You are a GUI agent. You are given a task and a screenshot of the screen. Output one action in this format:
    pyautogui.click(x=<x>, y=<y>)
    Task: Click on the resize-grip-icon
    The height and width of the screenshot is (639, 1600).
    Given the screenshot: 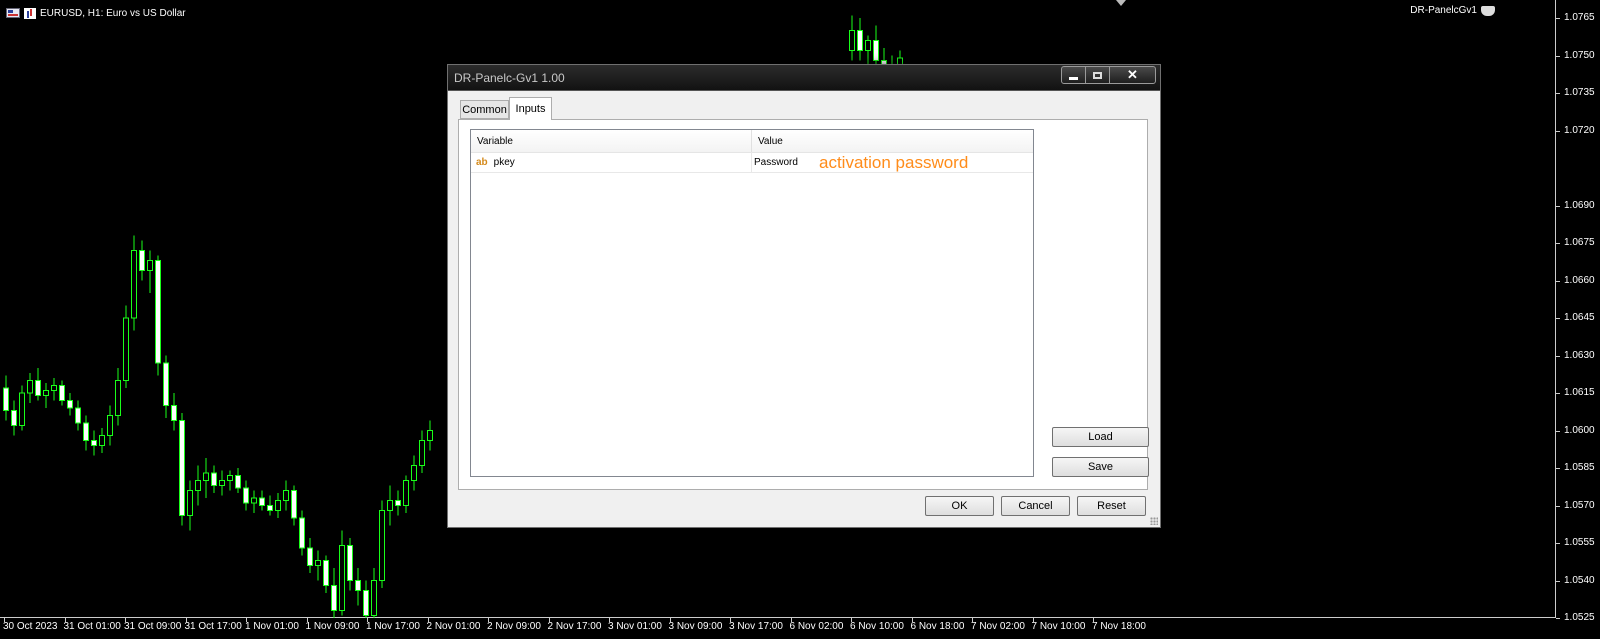 What is the action you would take?
    pyautogui.click(x=1154, y=521)
    